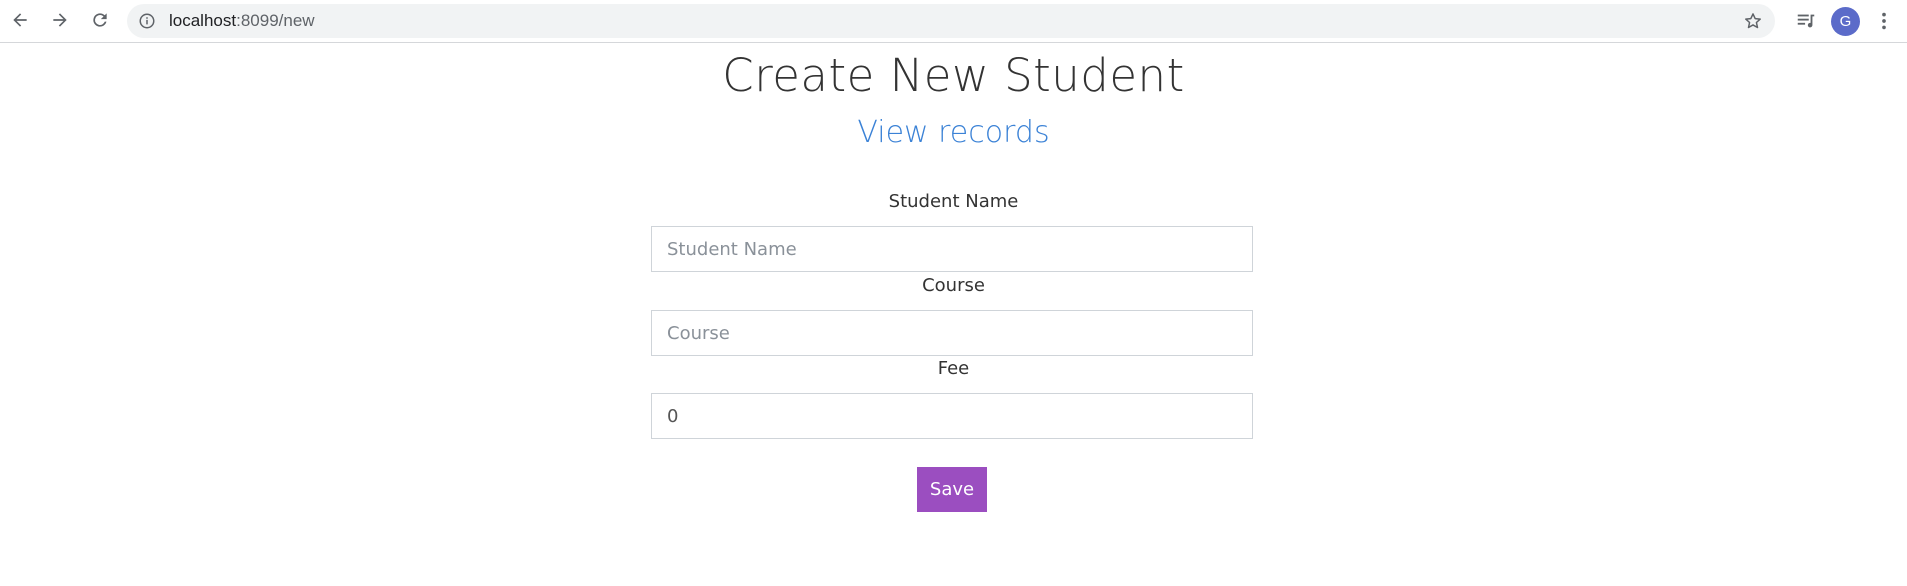 The image size is (1907, 586). I want to click on fee-input, so click(952, 416).